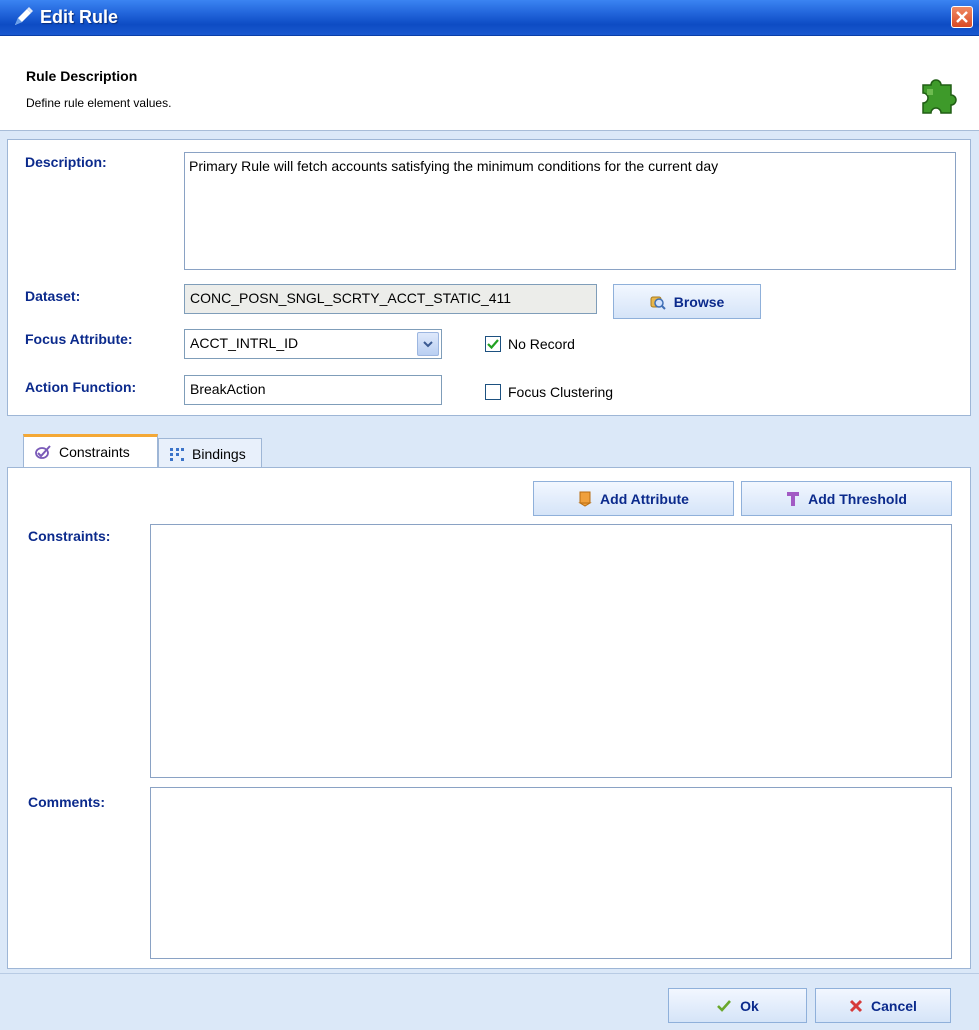 Image resolution: width=979 pixels, height=1030 pixels. What do you see at coordinates (793, 498) in the screenshot?
I see `add-threshold-icon` at bounding box center [793, 498].